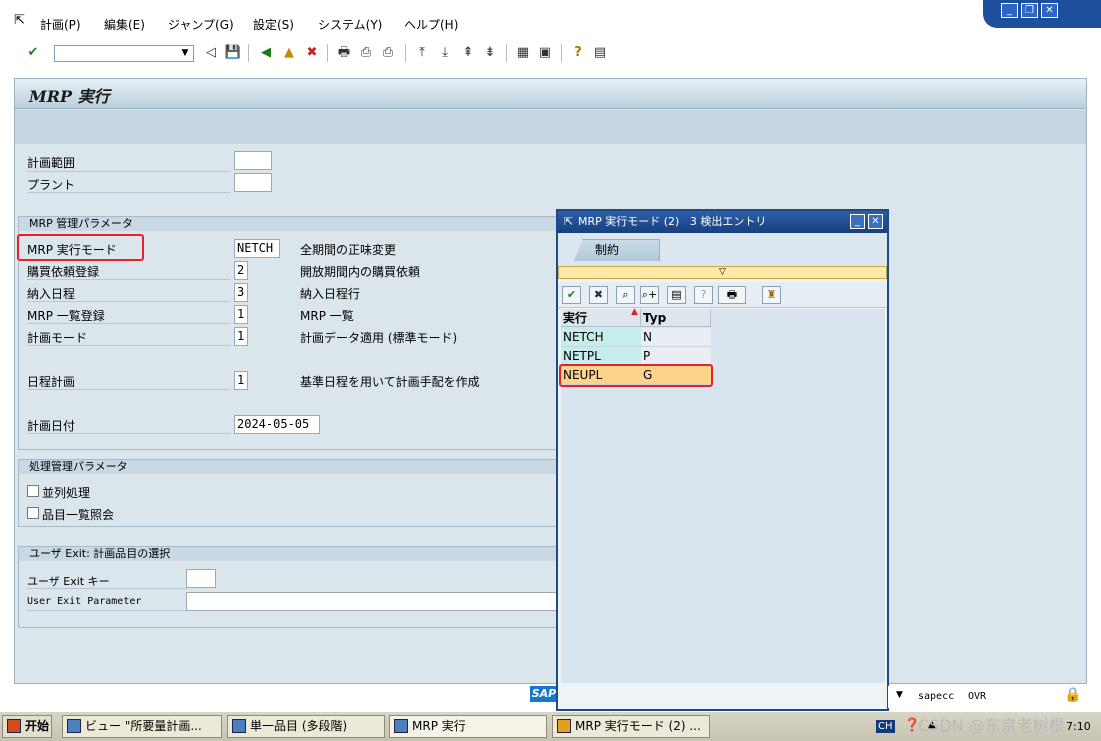  What do you see at coordinates (722, 249) in the screenshot?
I see `popup-tabstrip: 制約` at bounding box center [722, 249].